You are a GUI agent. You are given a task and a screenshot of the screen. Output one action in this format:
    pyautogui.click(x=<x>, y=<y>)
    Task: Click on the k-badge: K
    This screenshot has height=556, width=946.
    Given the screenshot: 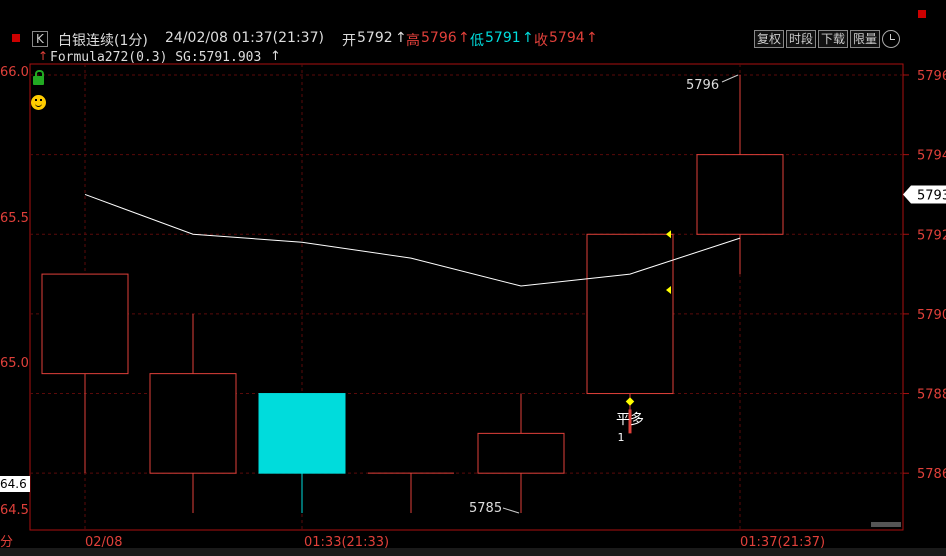 What is the action you would take?
    pyautogui.click(x=40, y=39)
    